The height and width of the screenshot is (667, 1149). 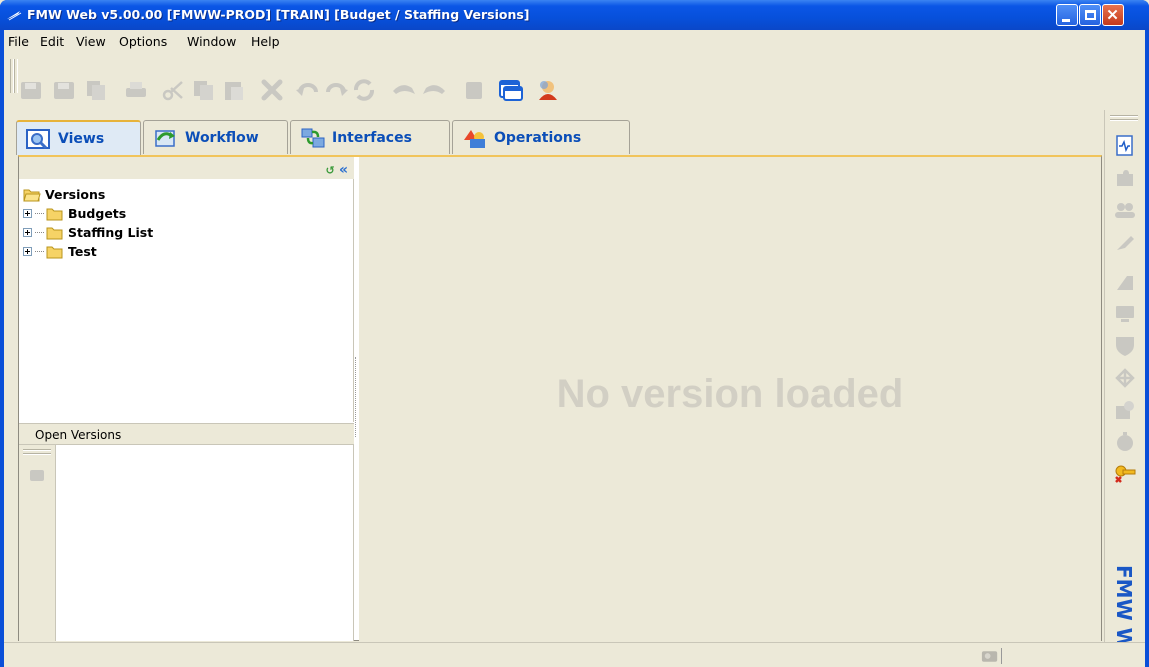 I want to click on calculator-icon, so click(x=474, y=90).